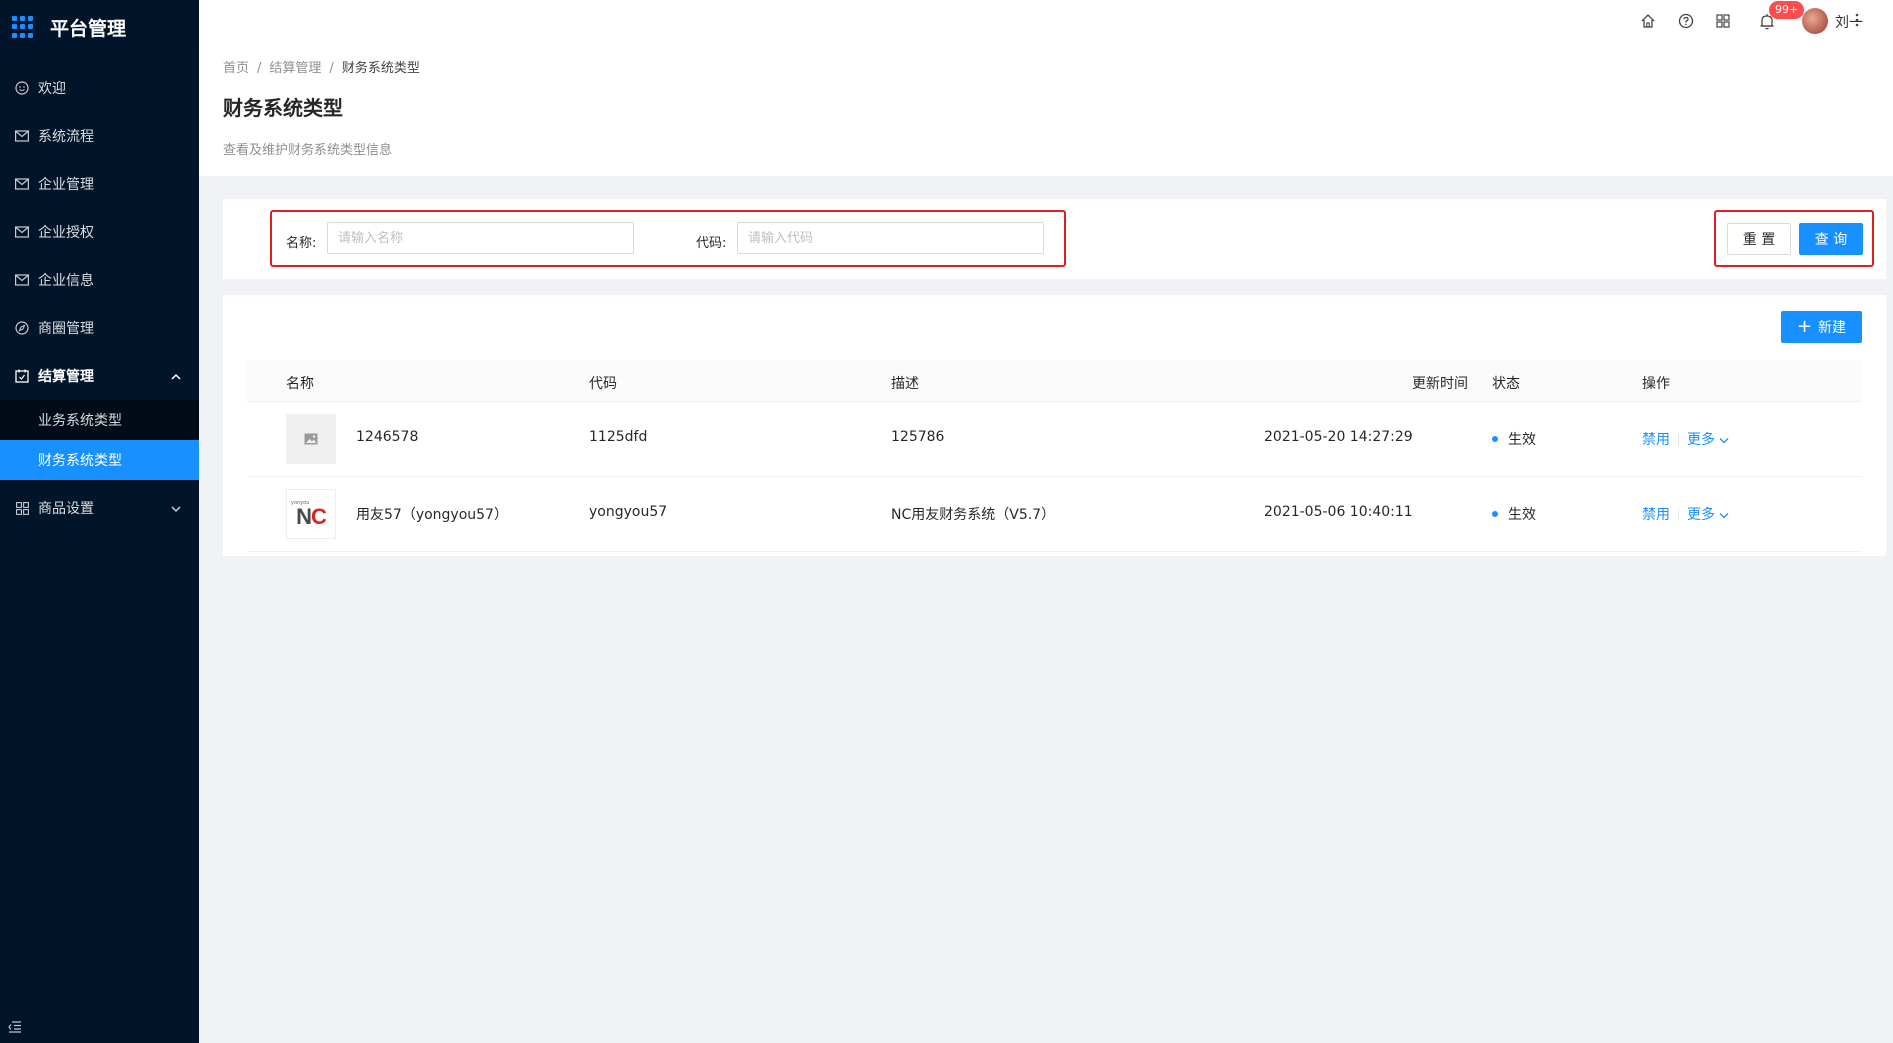  I want to click on top-header: 99+ 刘一, so click(1046, 22).